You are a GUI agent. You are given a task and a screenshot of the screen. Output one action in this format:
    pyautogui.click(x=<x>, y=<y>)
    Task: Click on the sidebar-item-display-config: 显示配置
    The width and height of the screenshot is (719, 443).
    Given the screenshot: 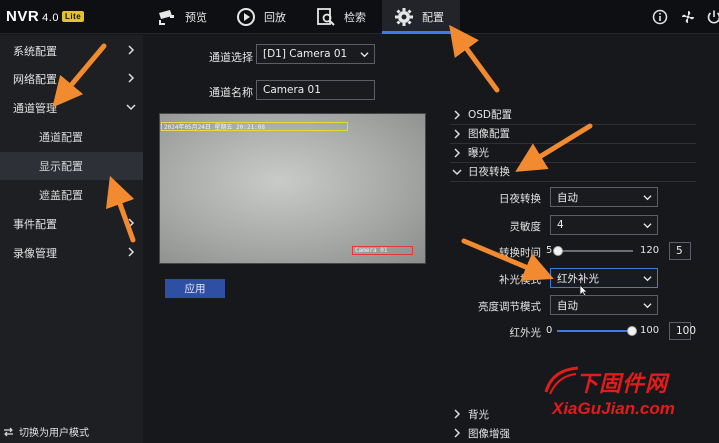 What is the action you would take?
    pyautogui.click(x=71, y=166)
    